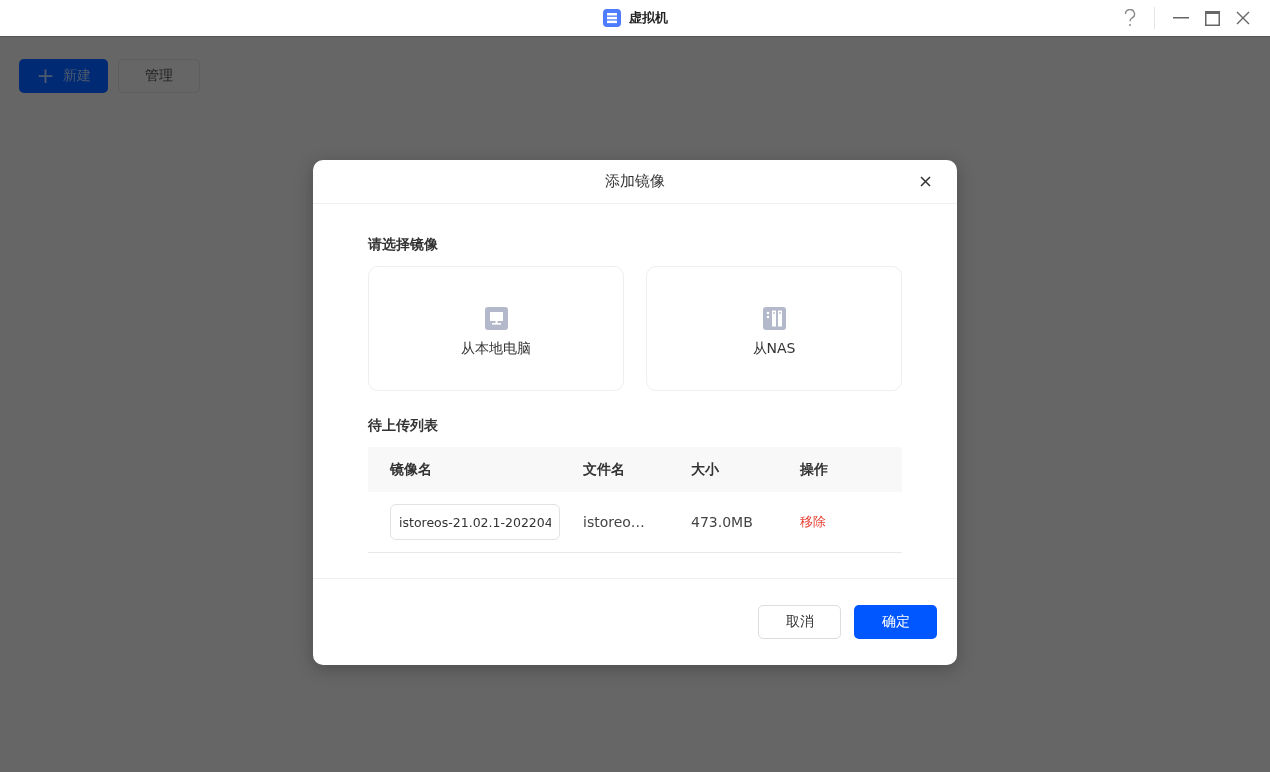  What do you see at coordinates (1181, 18) in the screenshot?
I see `minimize-icon` at bounding box center [1181, 18].